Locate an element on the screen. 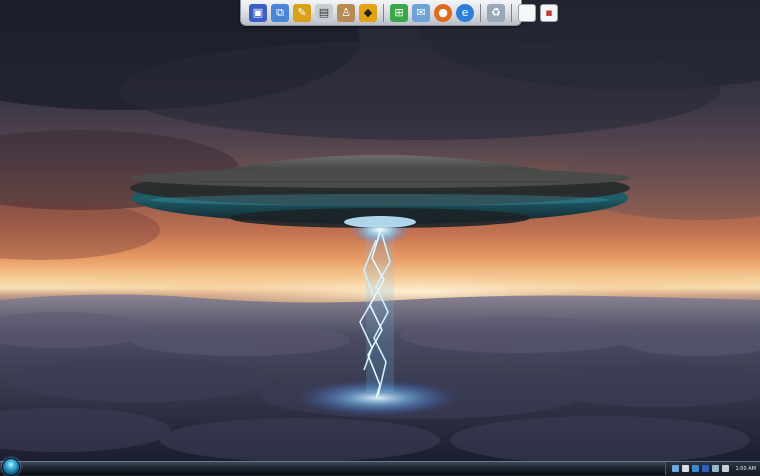 The width and height of the screenshot is (760, 476). volume-icon is located at coordinates (726, 468).